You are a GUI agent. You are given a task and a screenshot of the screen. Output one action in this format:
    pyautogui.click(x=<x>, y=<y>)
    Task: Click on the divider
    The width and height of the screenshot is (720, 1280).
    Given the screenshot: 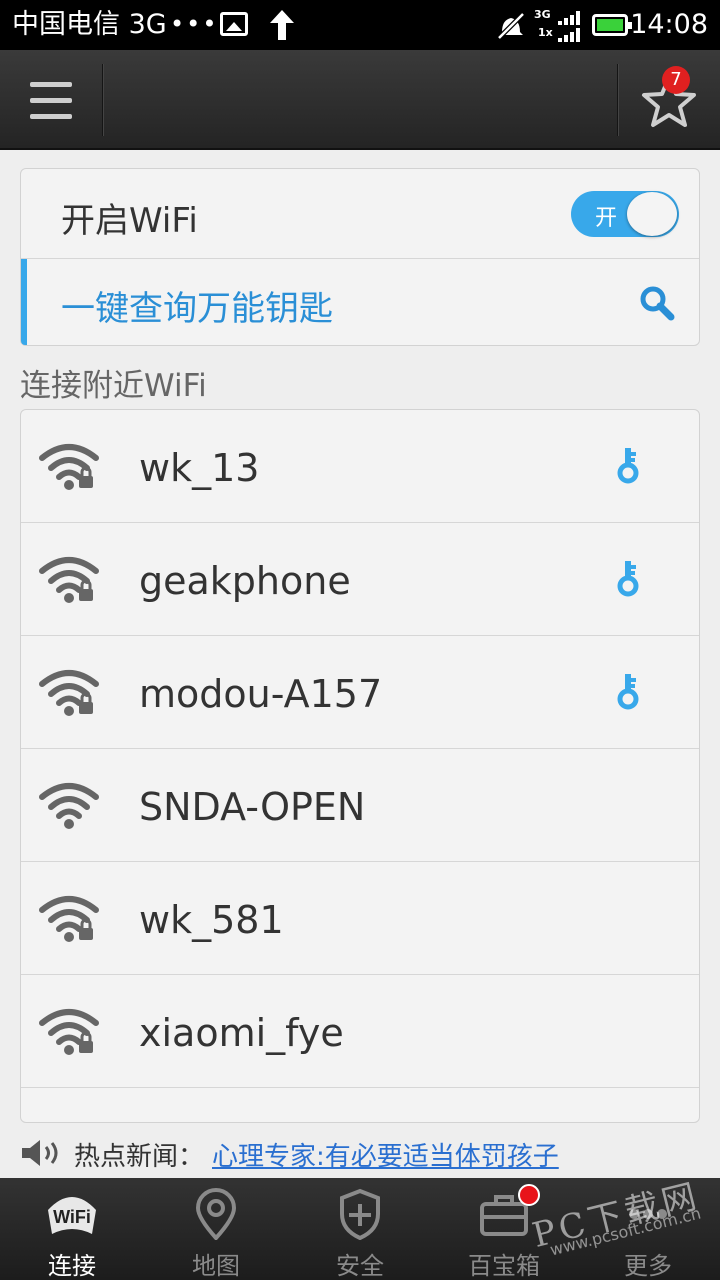 What is the action you would take?
    pyautogui.click(x=103, y=100)
    